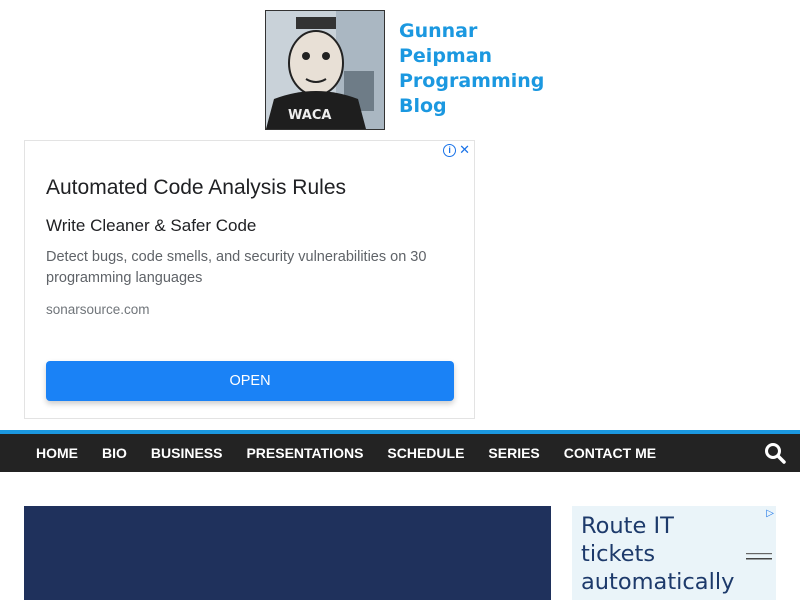 This screenshot has width=800, height=600. I want to click on sidebar-ad: Route IT tickets automatically ▷, so click(674, 553).